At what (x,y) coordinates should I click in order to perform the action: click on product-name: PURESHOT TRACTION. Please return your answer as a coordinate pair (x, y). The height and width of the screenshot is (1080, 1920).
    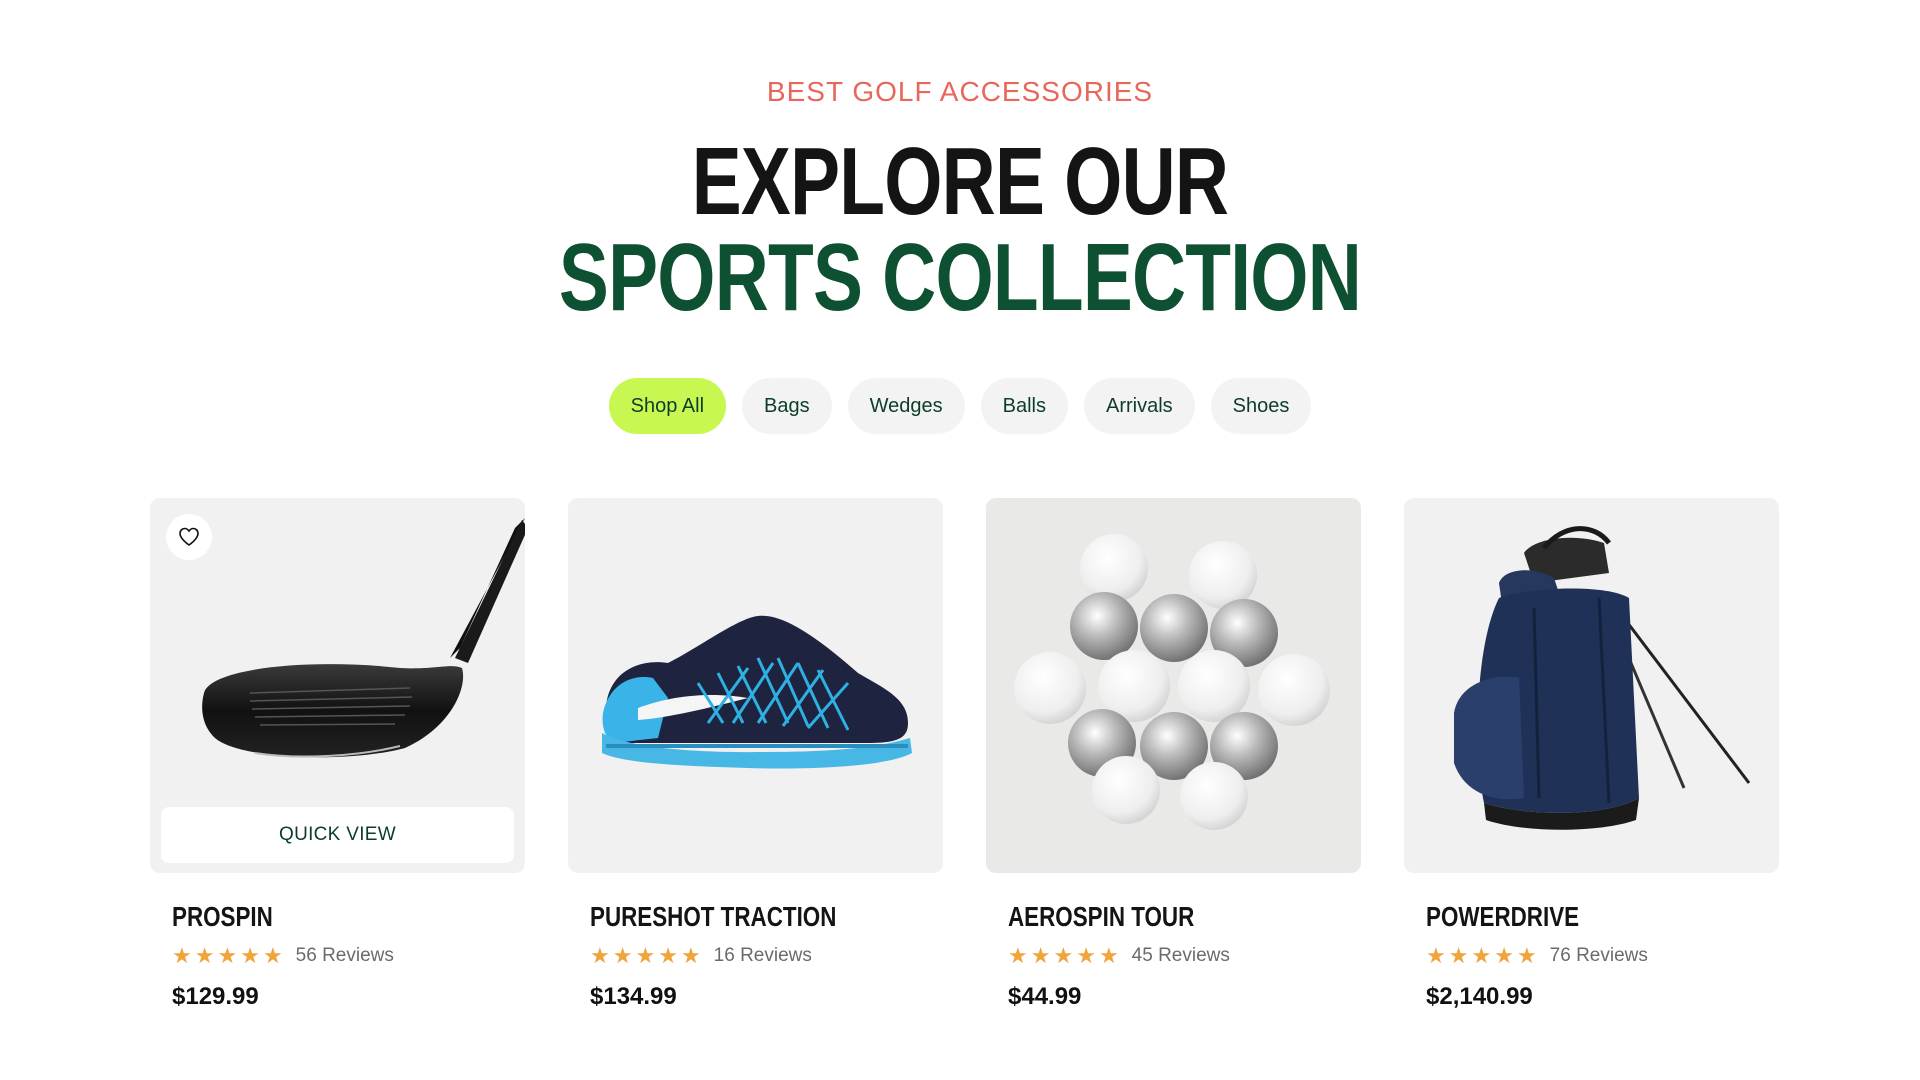
    Looking at the image, I should click on (731, 917).